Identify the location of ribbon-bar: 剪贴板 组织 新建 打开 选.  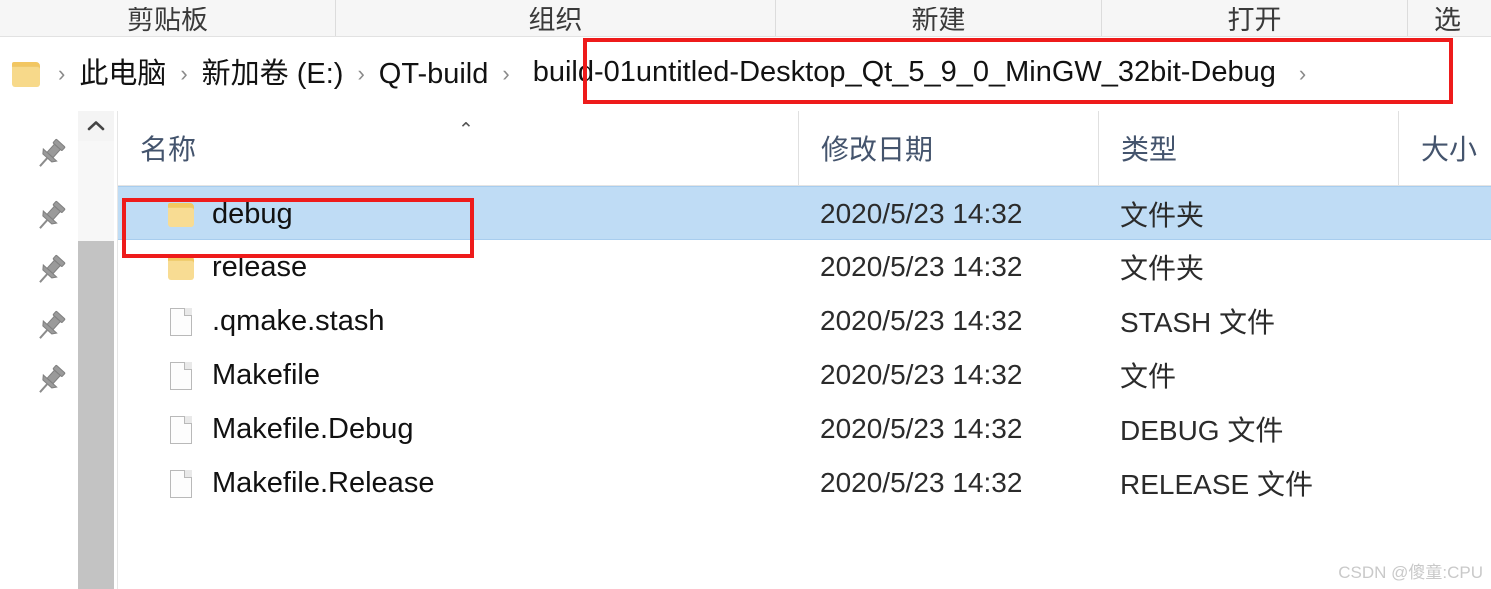
(745, 18).